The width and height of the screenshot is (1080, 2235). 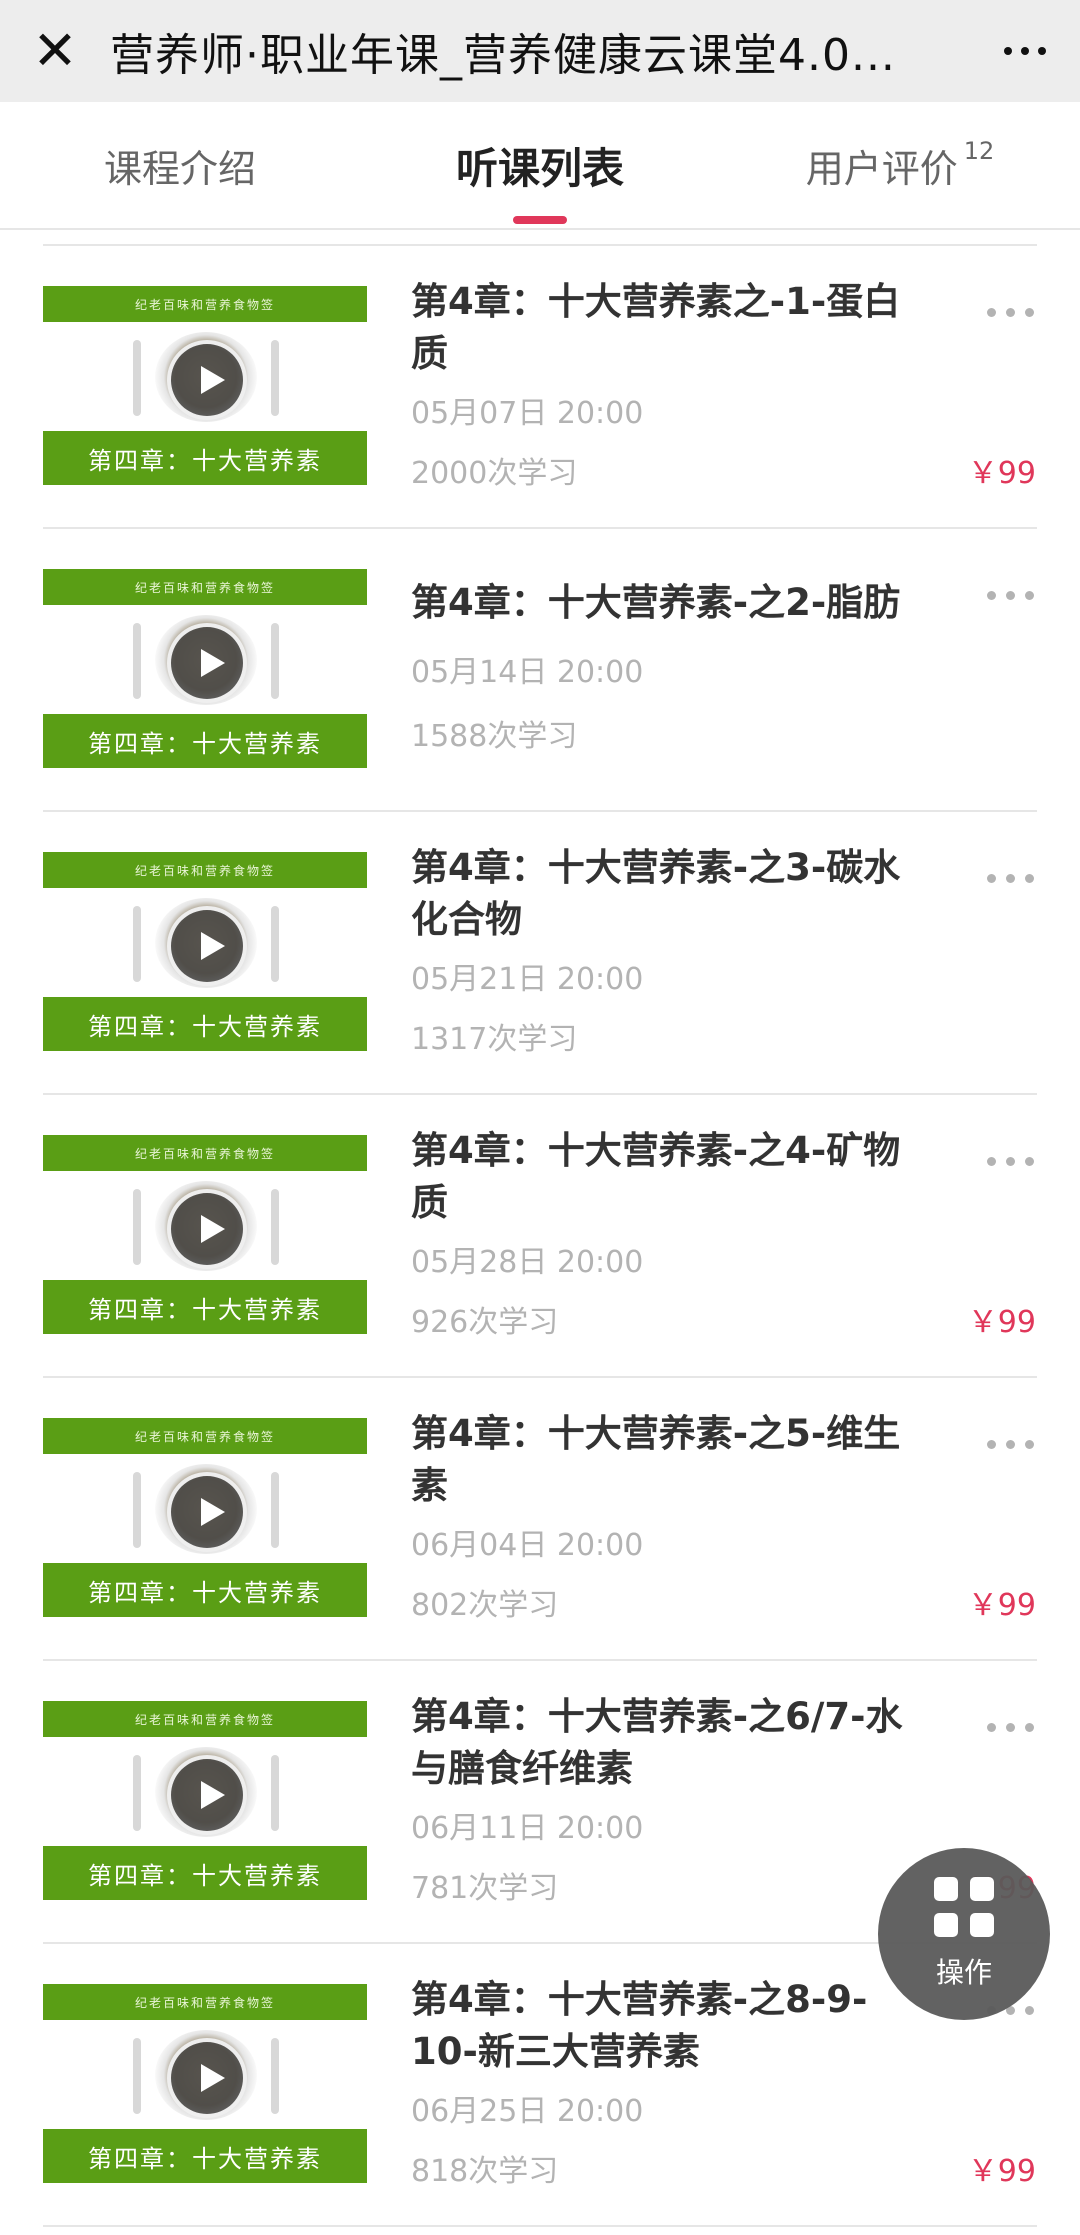 What do you see at coordinates (494, 473) in the screenshot?
I see `lesson-study-count: 2000次学习` at bounding box center [494, 473].